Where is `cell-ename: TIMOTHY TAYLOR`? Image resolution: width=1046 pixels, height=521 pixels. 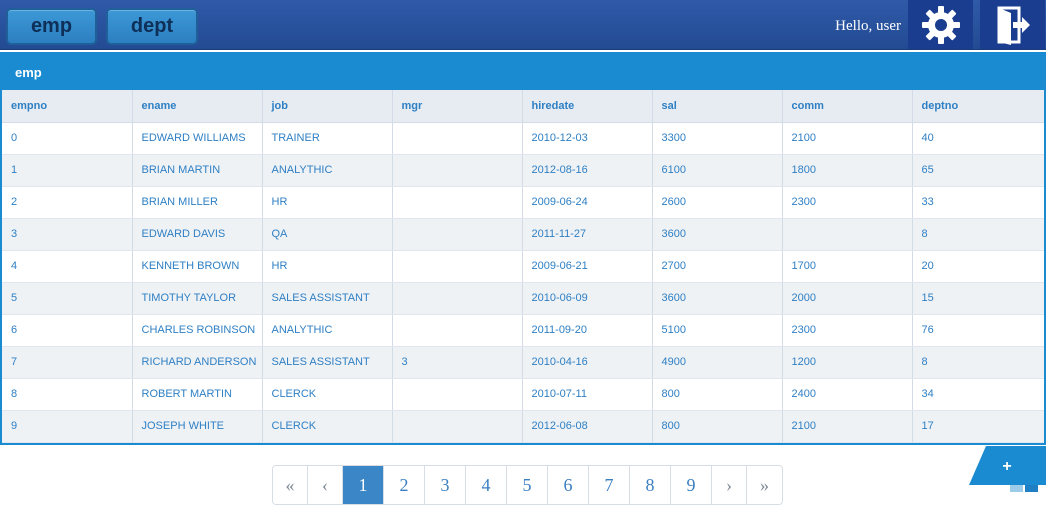 cell-ename: TIMOTHY TAYLOR is located at coordinates (197, 298).